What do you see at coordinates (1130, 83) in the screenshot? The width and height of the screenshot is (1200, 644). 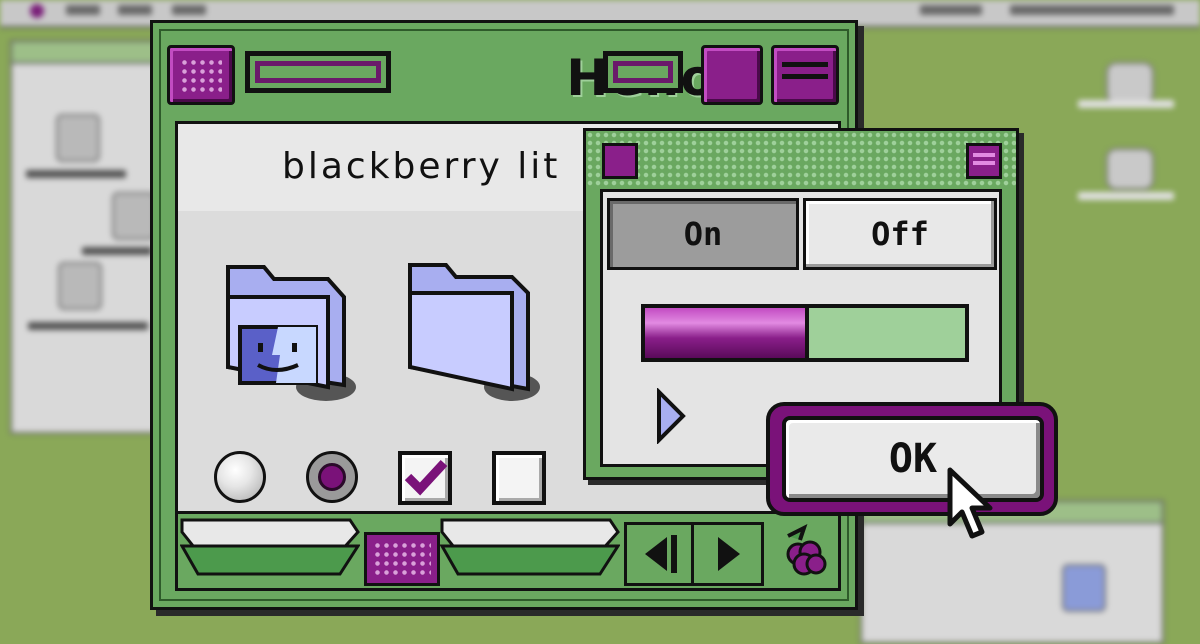 I see `desktop-disk-icon` at bounding box center [1130, 83].